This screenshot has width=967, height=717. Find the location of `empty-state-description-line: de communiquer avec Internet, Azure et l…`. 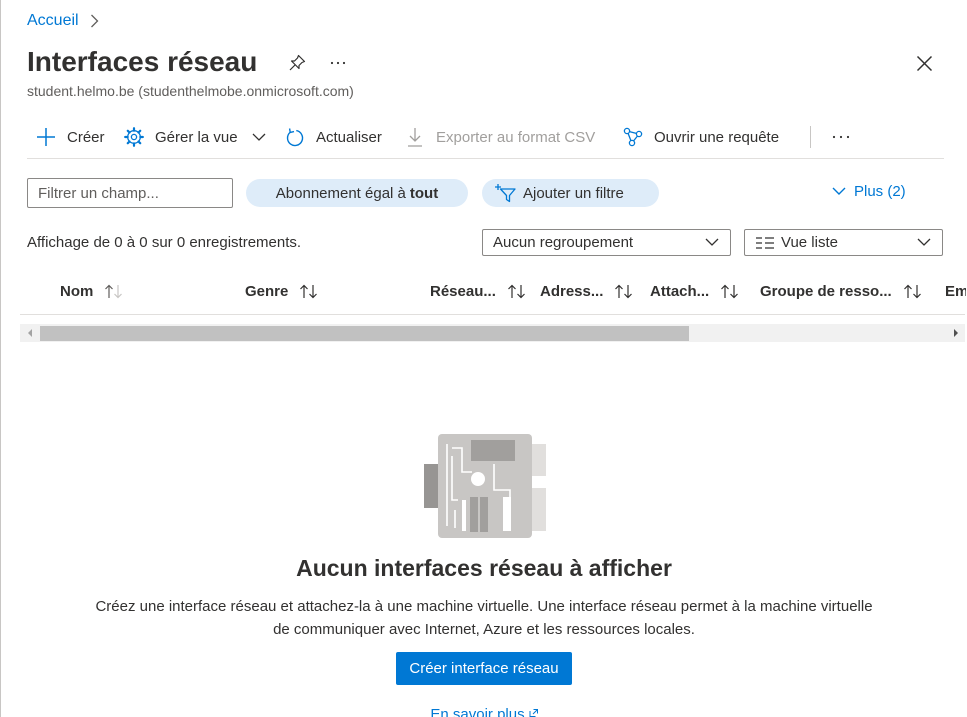

empty-state-description-line: de communiquer avec Internet, Azure et l… is located at coordinates (484, 629).